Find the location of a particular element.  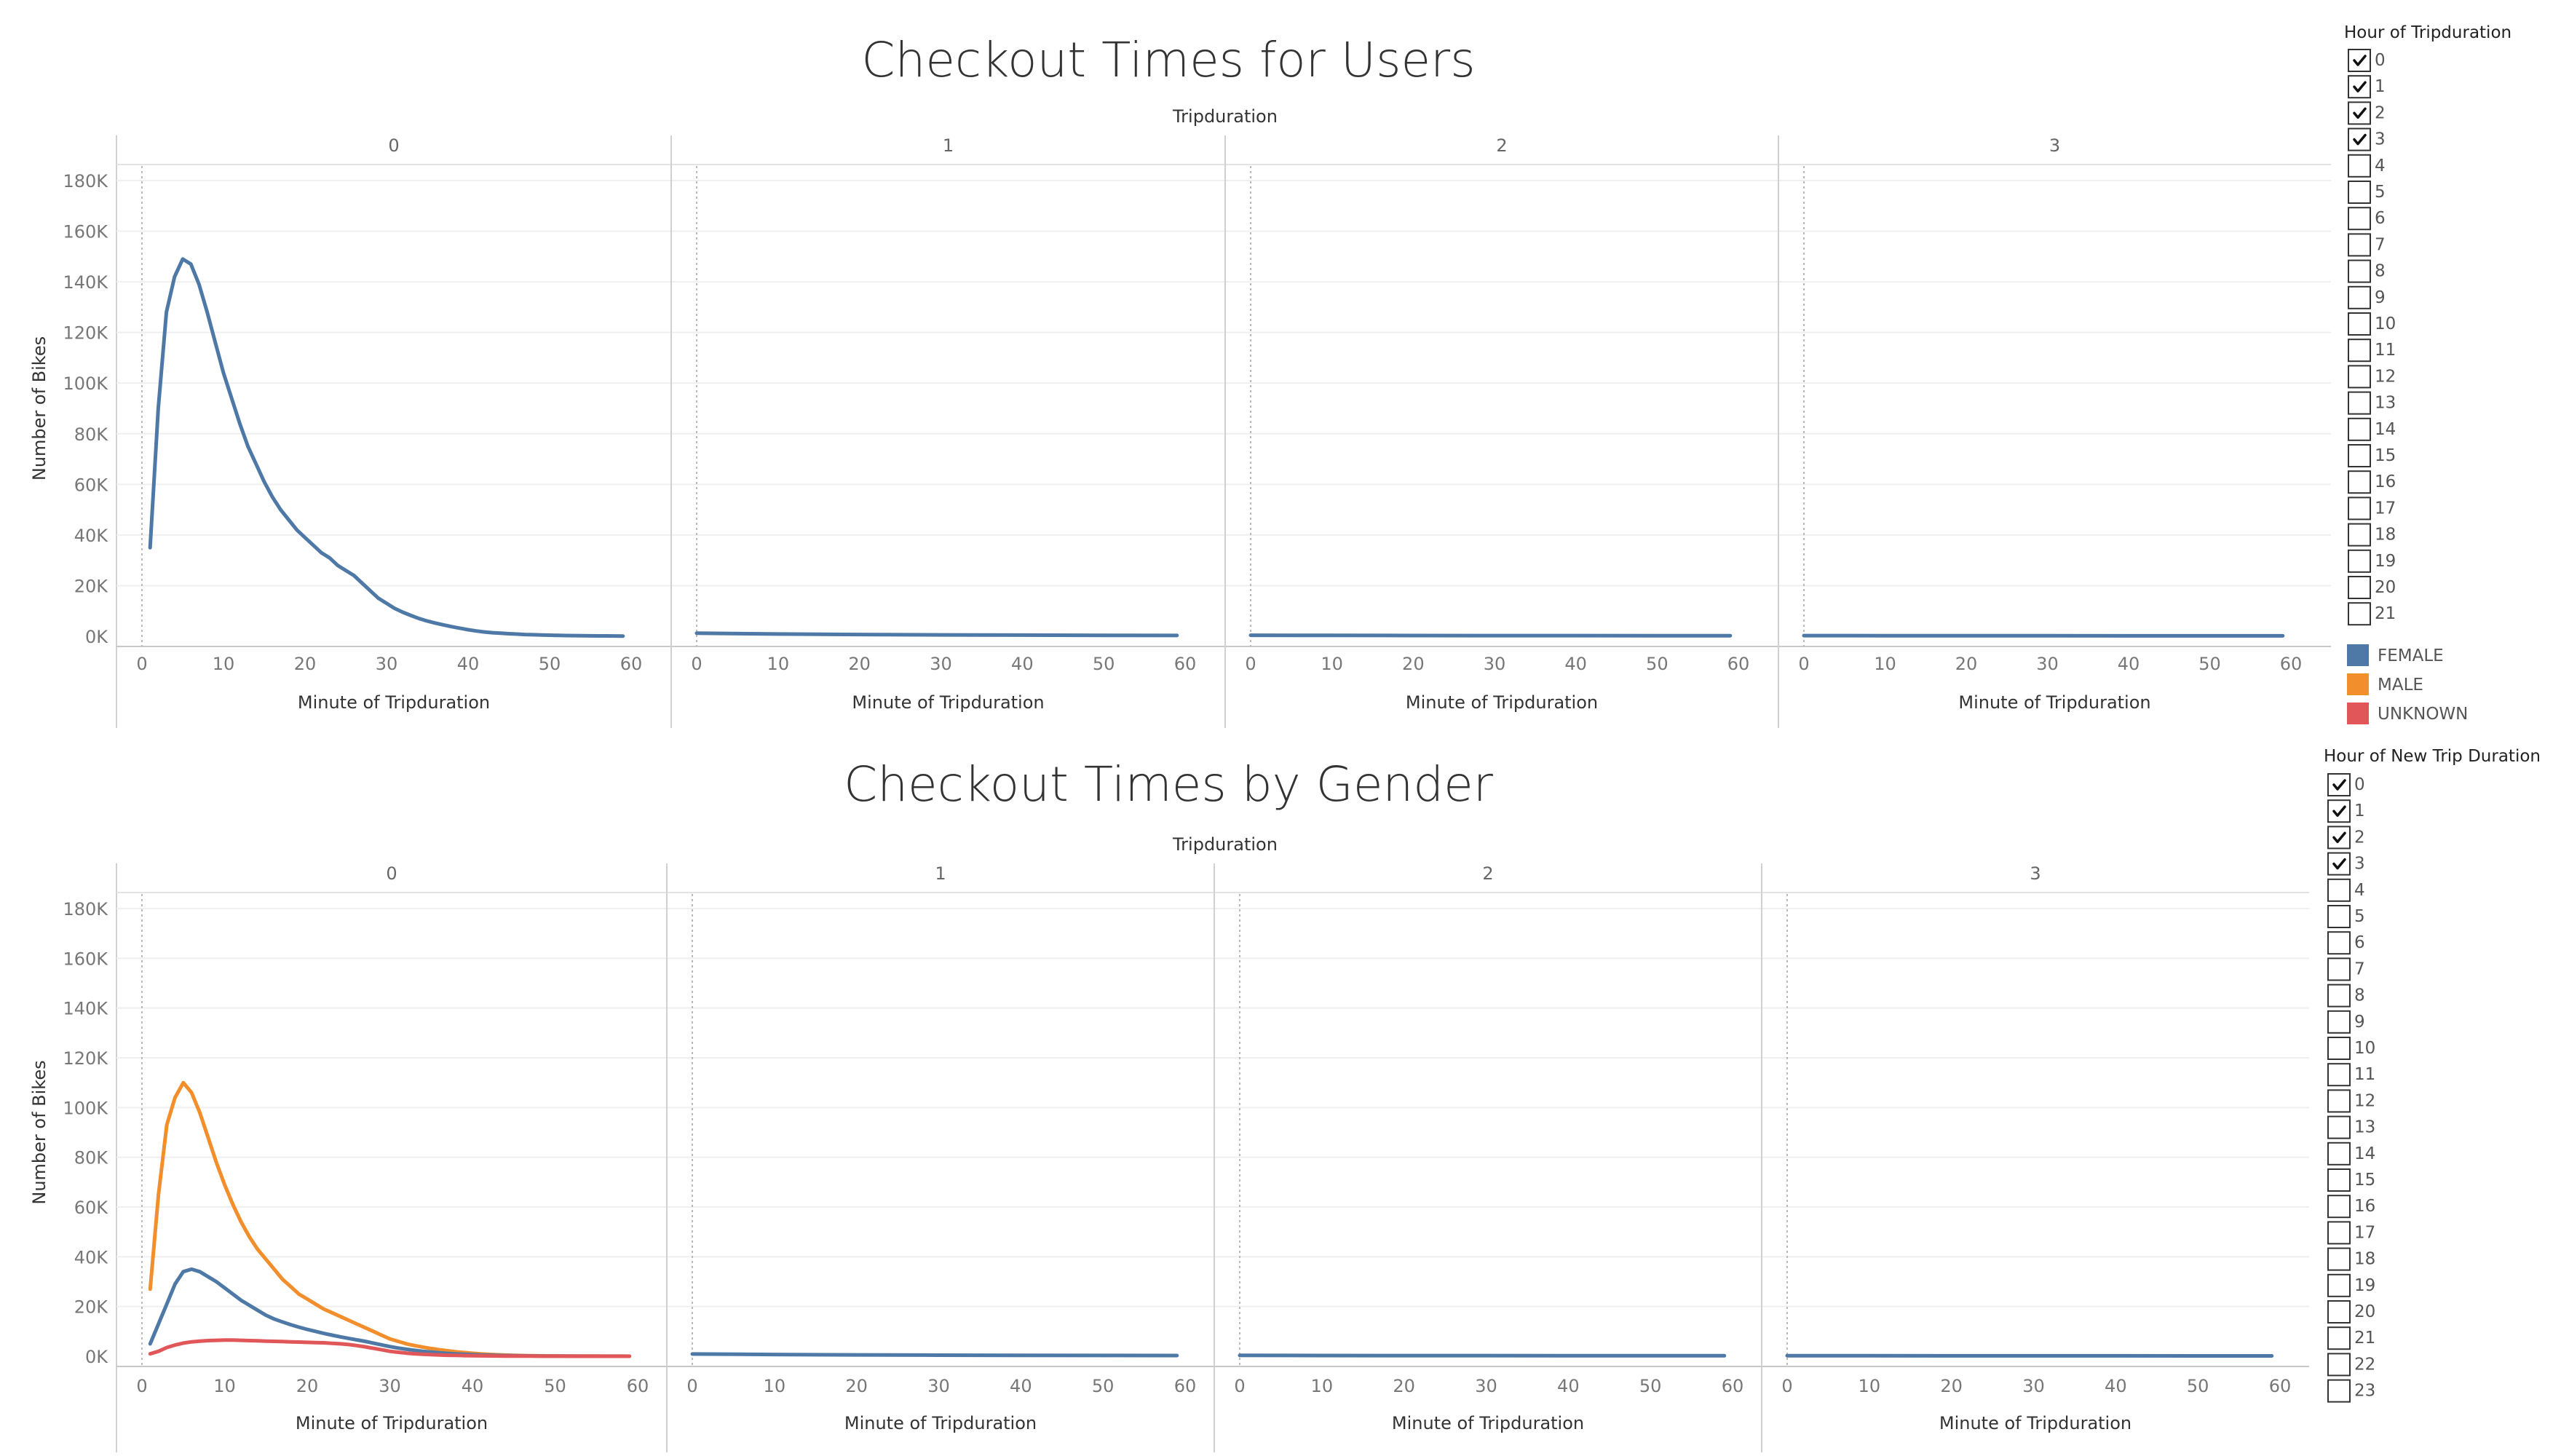

filter-item-label: 7 is located at coordinates (2359, 969).